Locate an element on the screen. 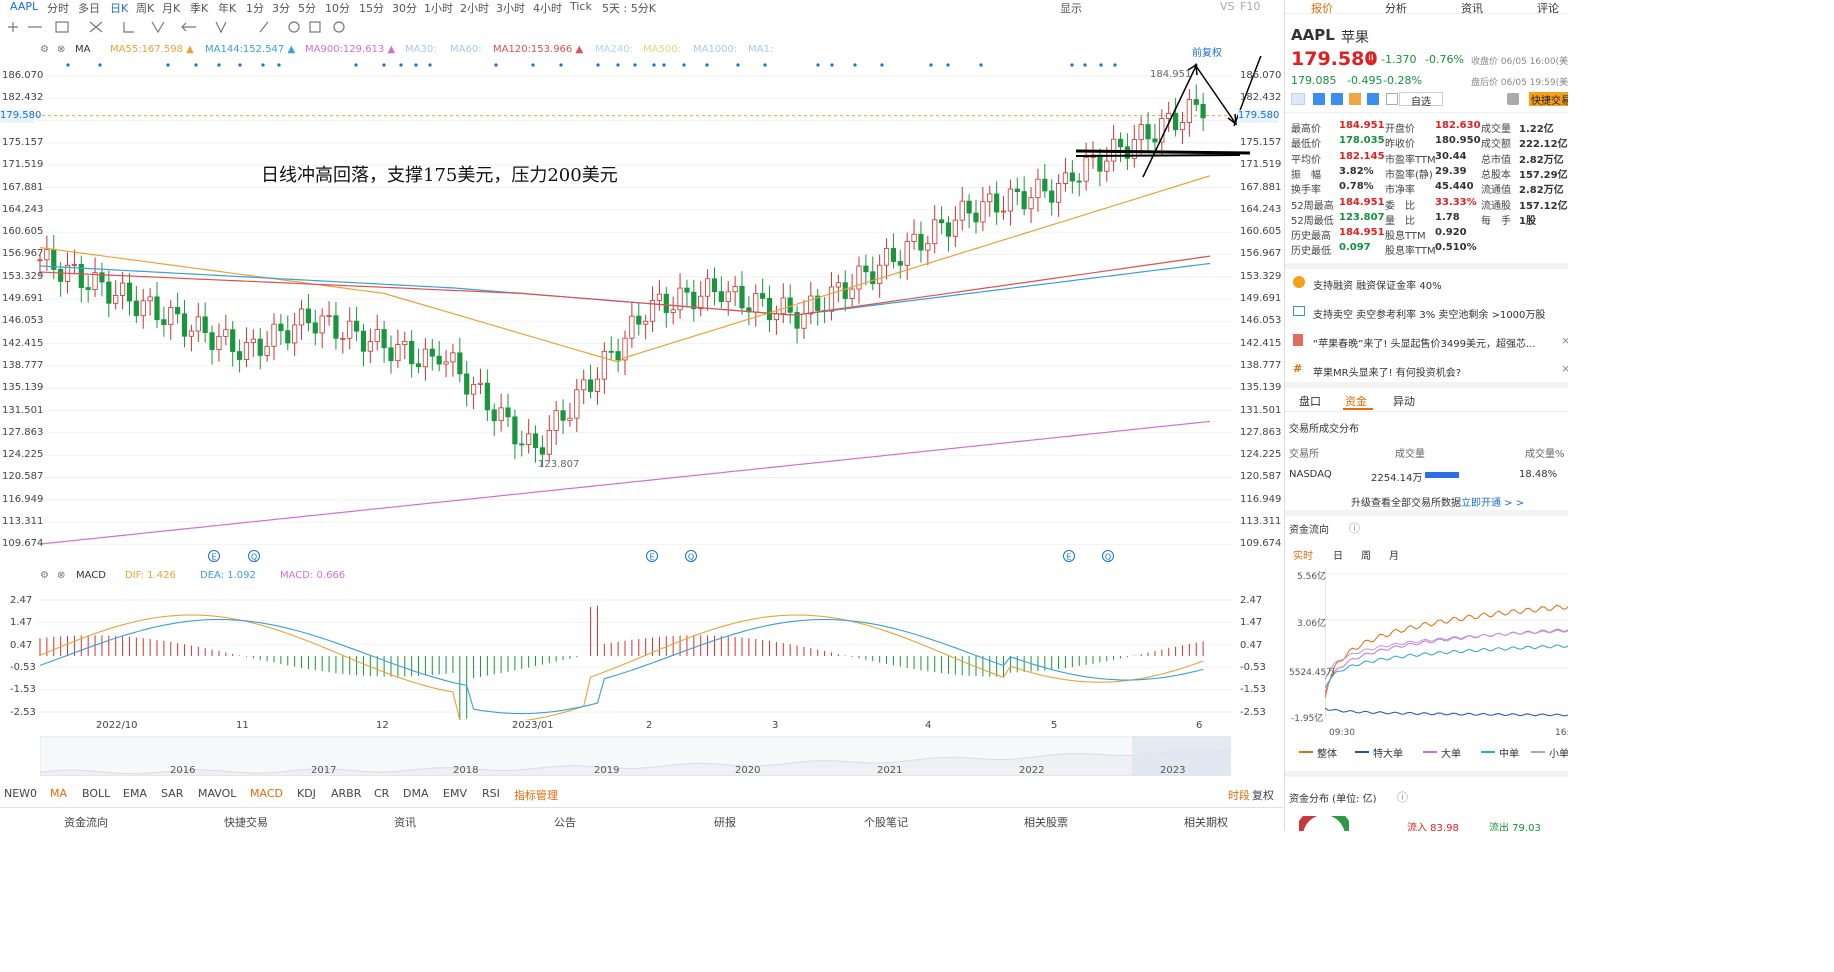 Image resolution: width=1834 pixels, height=972 pixels. quick-trade-button: 快捷交易 is located at coordinates (1548, 99).